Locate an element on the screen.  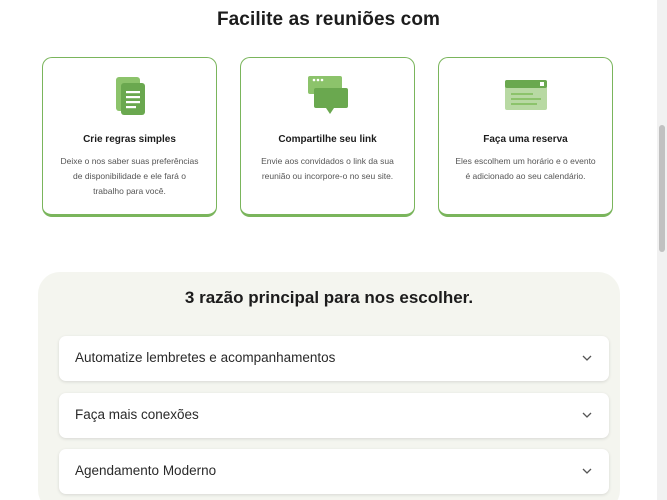
reasons-title: 3 razão principal para nos escolher. is located at coordinates (329, 297).